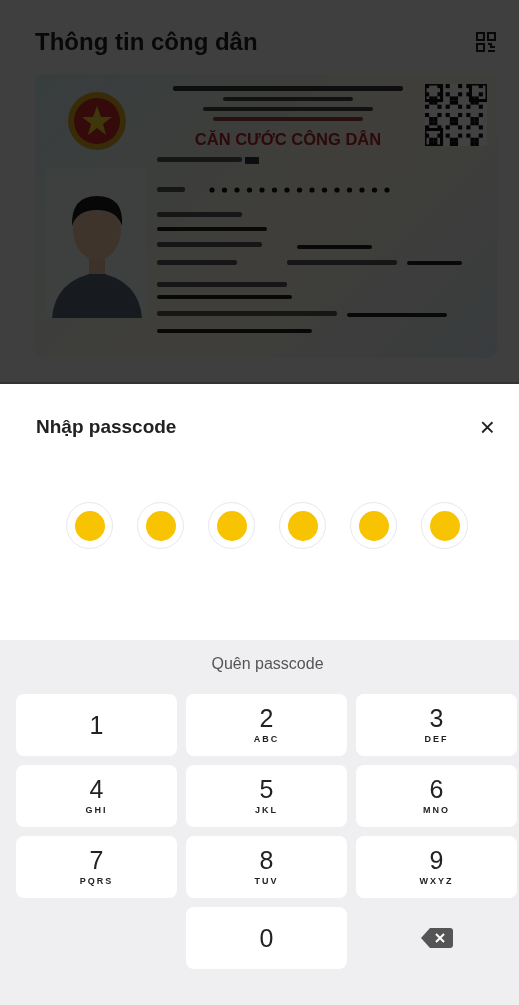  Describe the element at coordinates (266, 796) in the screenshot. I see `keypad-key: 5 JKL` at that location.